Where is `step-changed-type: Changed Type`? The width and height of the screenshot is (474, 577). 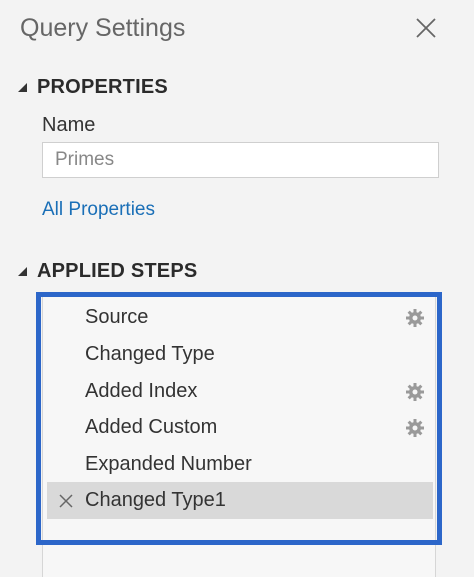 step-changed-type: Changed Type is located at coordinates (240, 354).